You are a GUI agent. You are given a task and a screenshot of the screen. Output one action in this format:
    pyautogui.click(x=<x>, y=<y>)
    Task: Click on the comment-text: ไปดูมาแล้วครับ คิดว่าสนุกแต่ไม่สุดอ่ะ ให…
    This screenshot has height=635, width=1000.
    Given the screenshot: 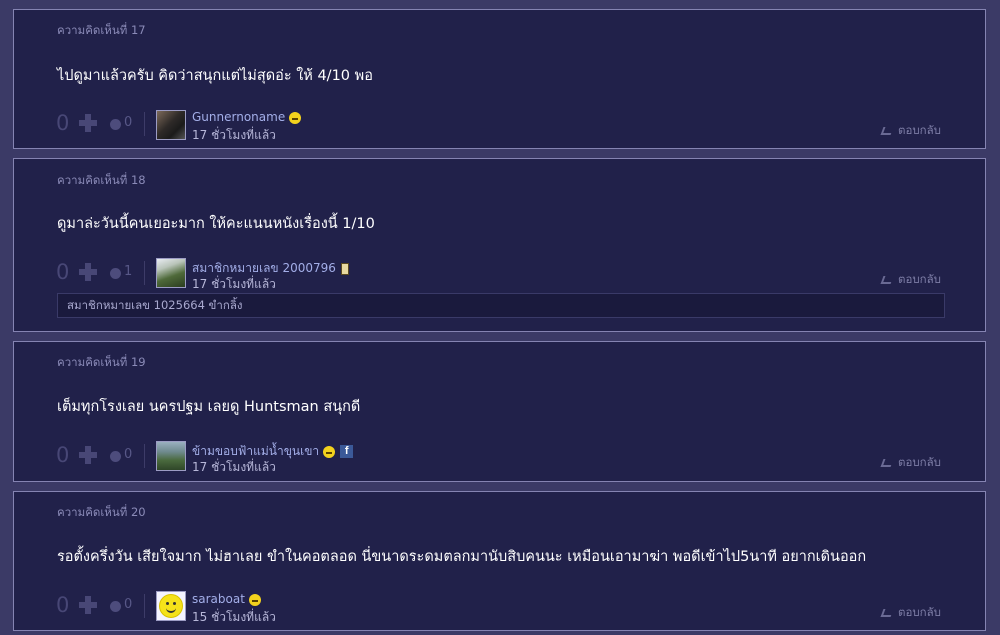 What is the action you would take?
    pyautogui.click(x=215, y=76)
    